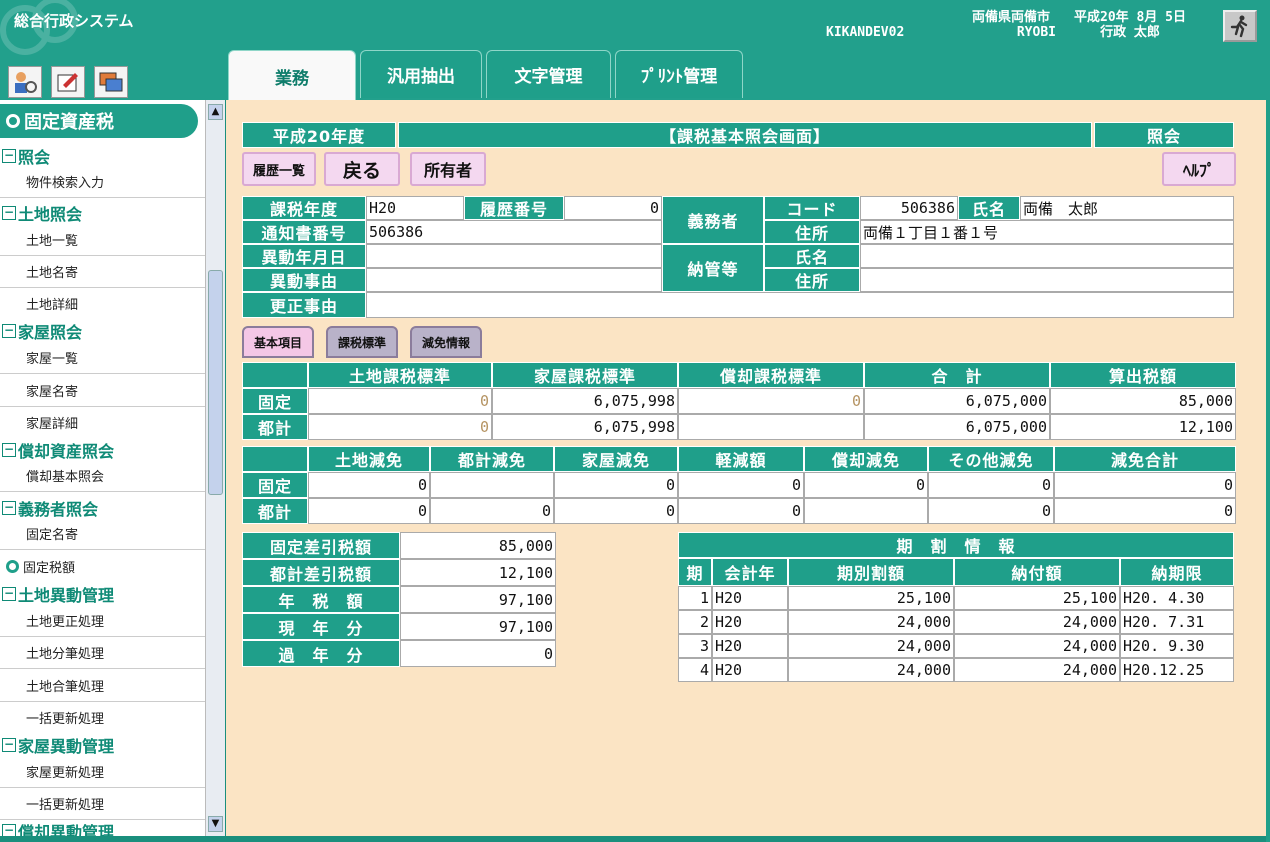 The height and width of the screenshot is (842, 1270). I want to click on column-header: 都計減免, so click(492, 459).